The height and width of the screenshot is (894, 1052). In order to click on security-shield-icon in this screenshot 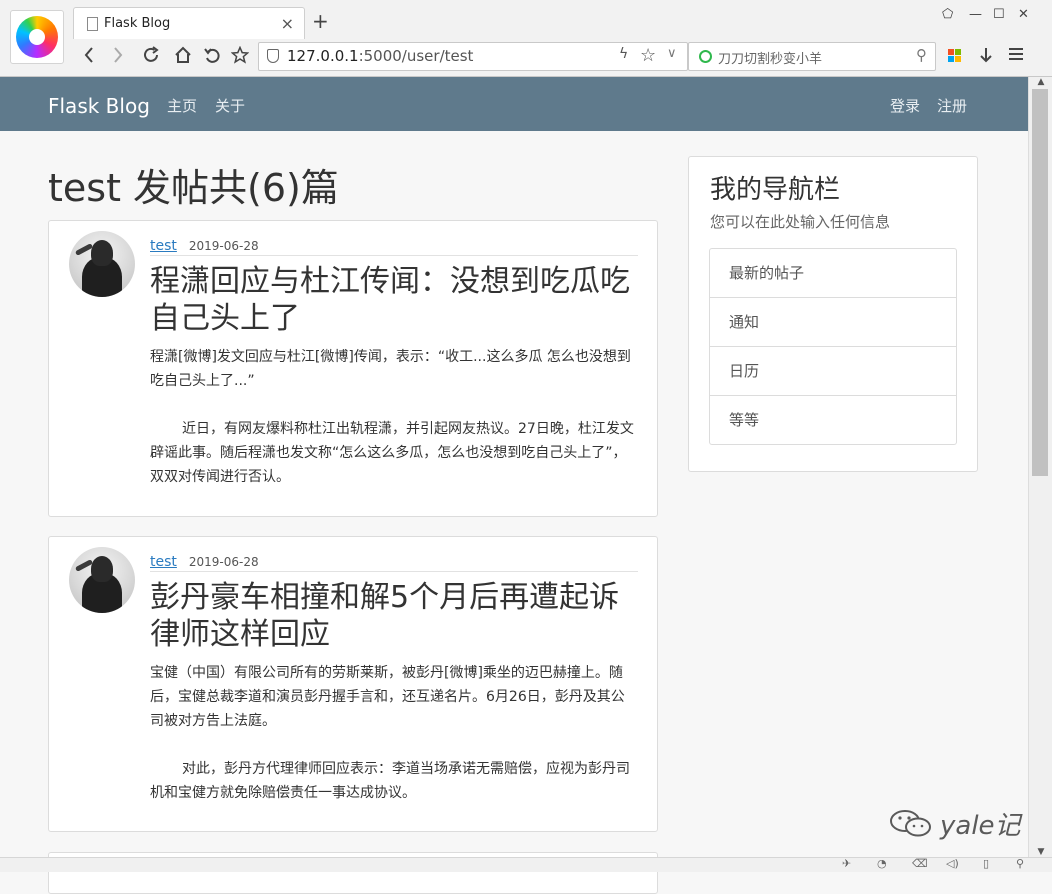, I will do `click(273, 56)`.